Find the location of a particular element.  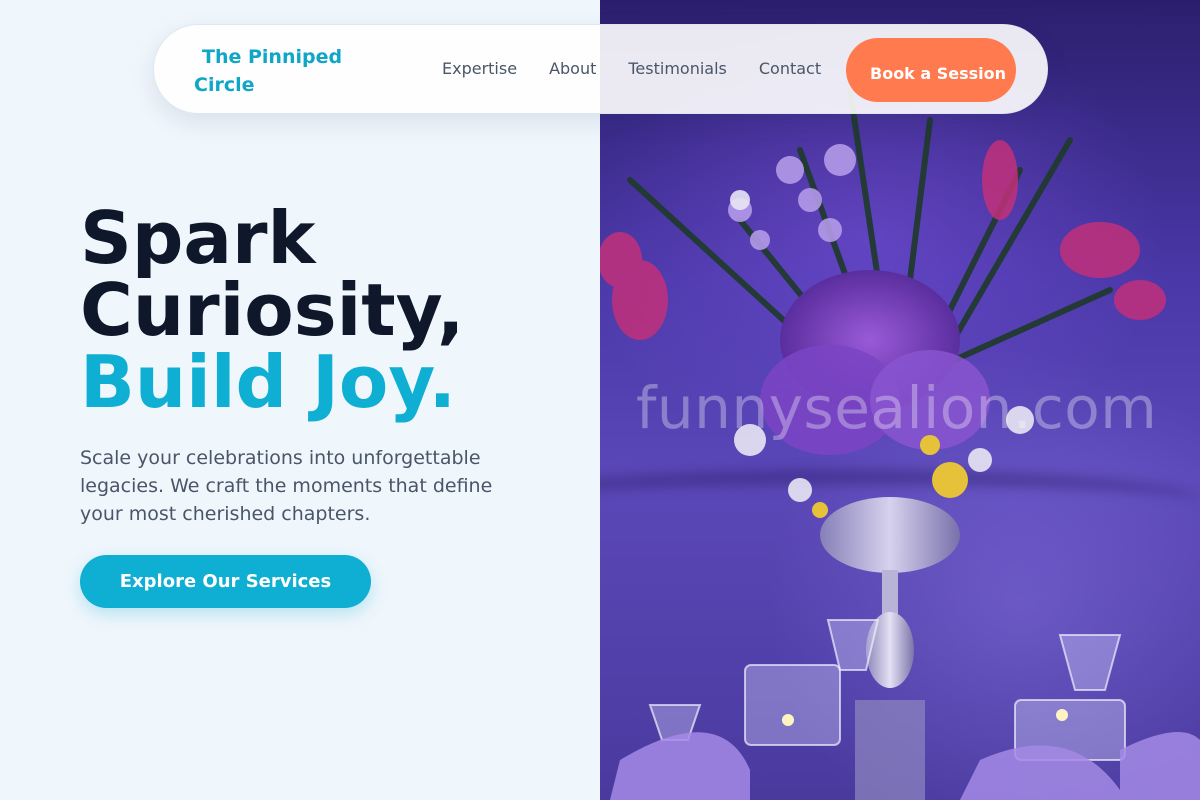

brand-logo-text: The Pinniped Circle is located at coordinates (284, 71).